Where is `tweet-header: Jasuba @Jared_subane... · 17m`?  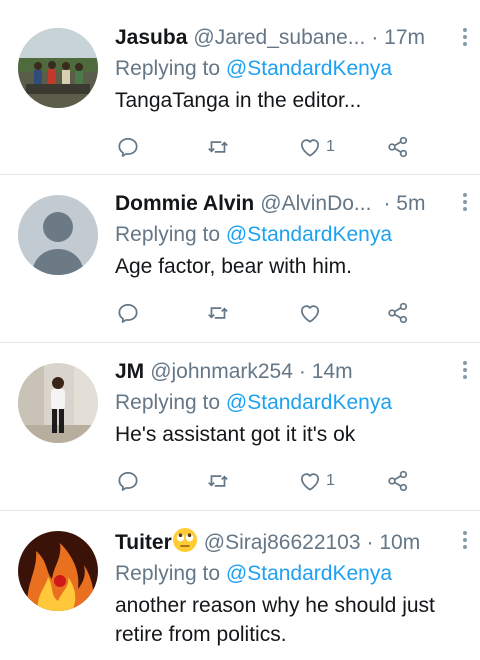
tweet-header: Jasuba @Jared_subane... · 17m is located at coordinates (290, 38).